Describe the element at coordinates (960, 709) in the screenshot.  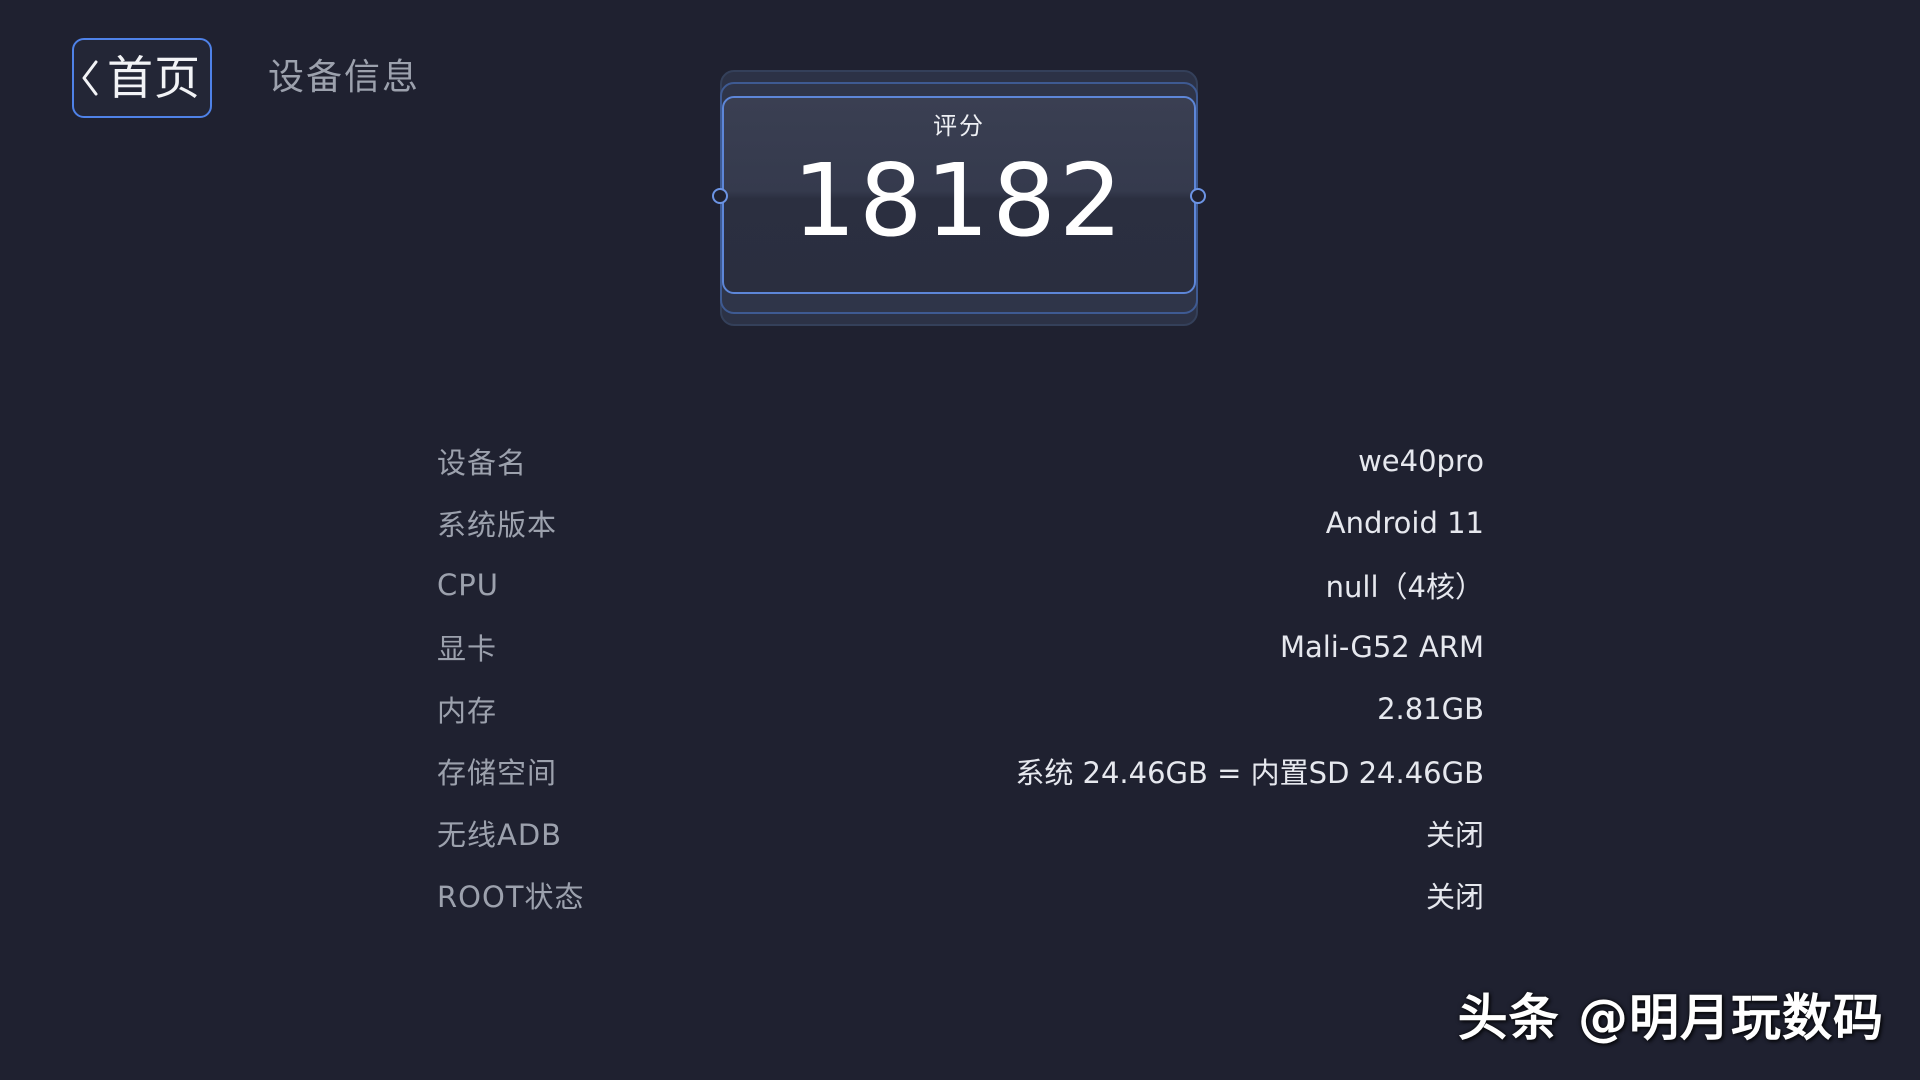
I see `info-row-memory: 内存 2.81GB` at that location.